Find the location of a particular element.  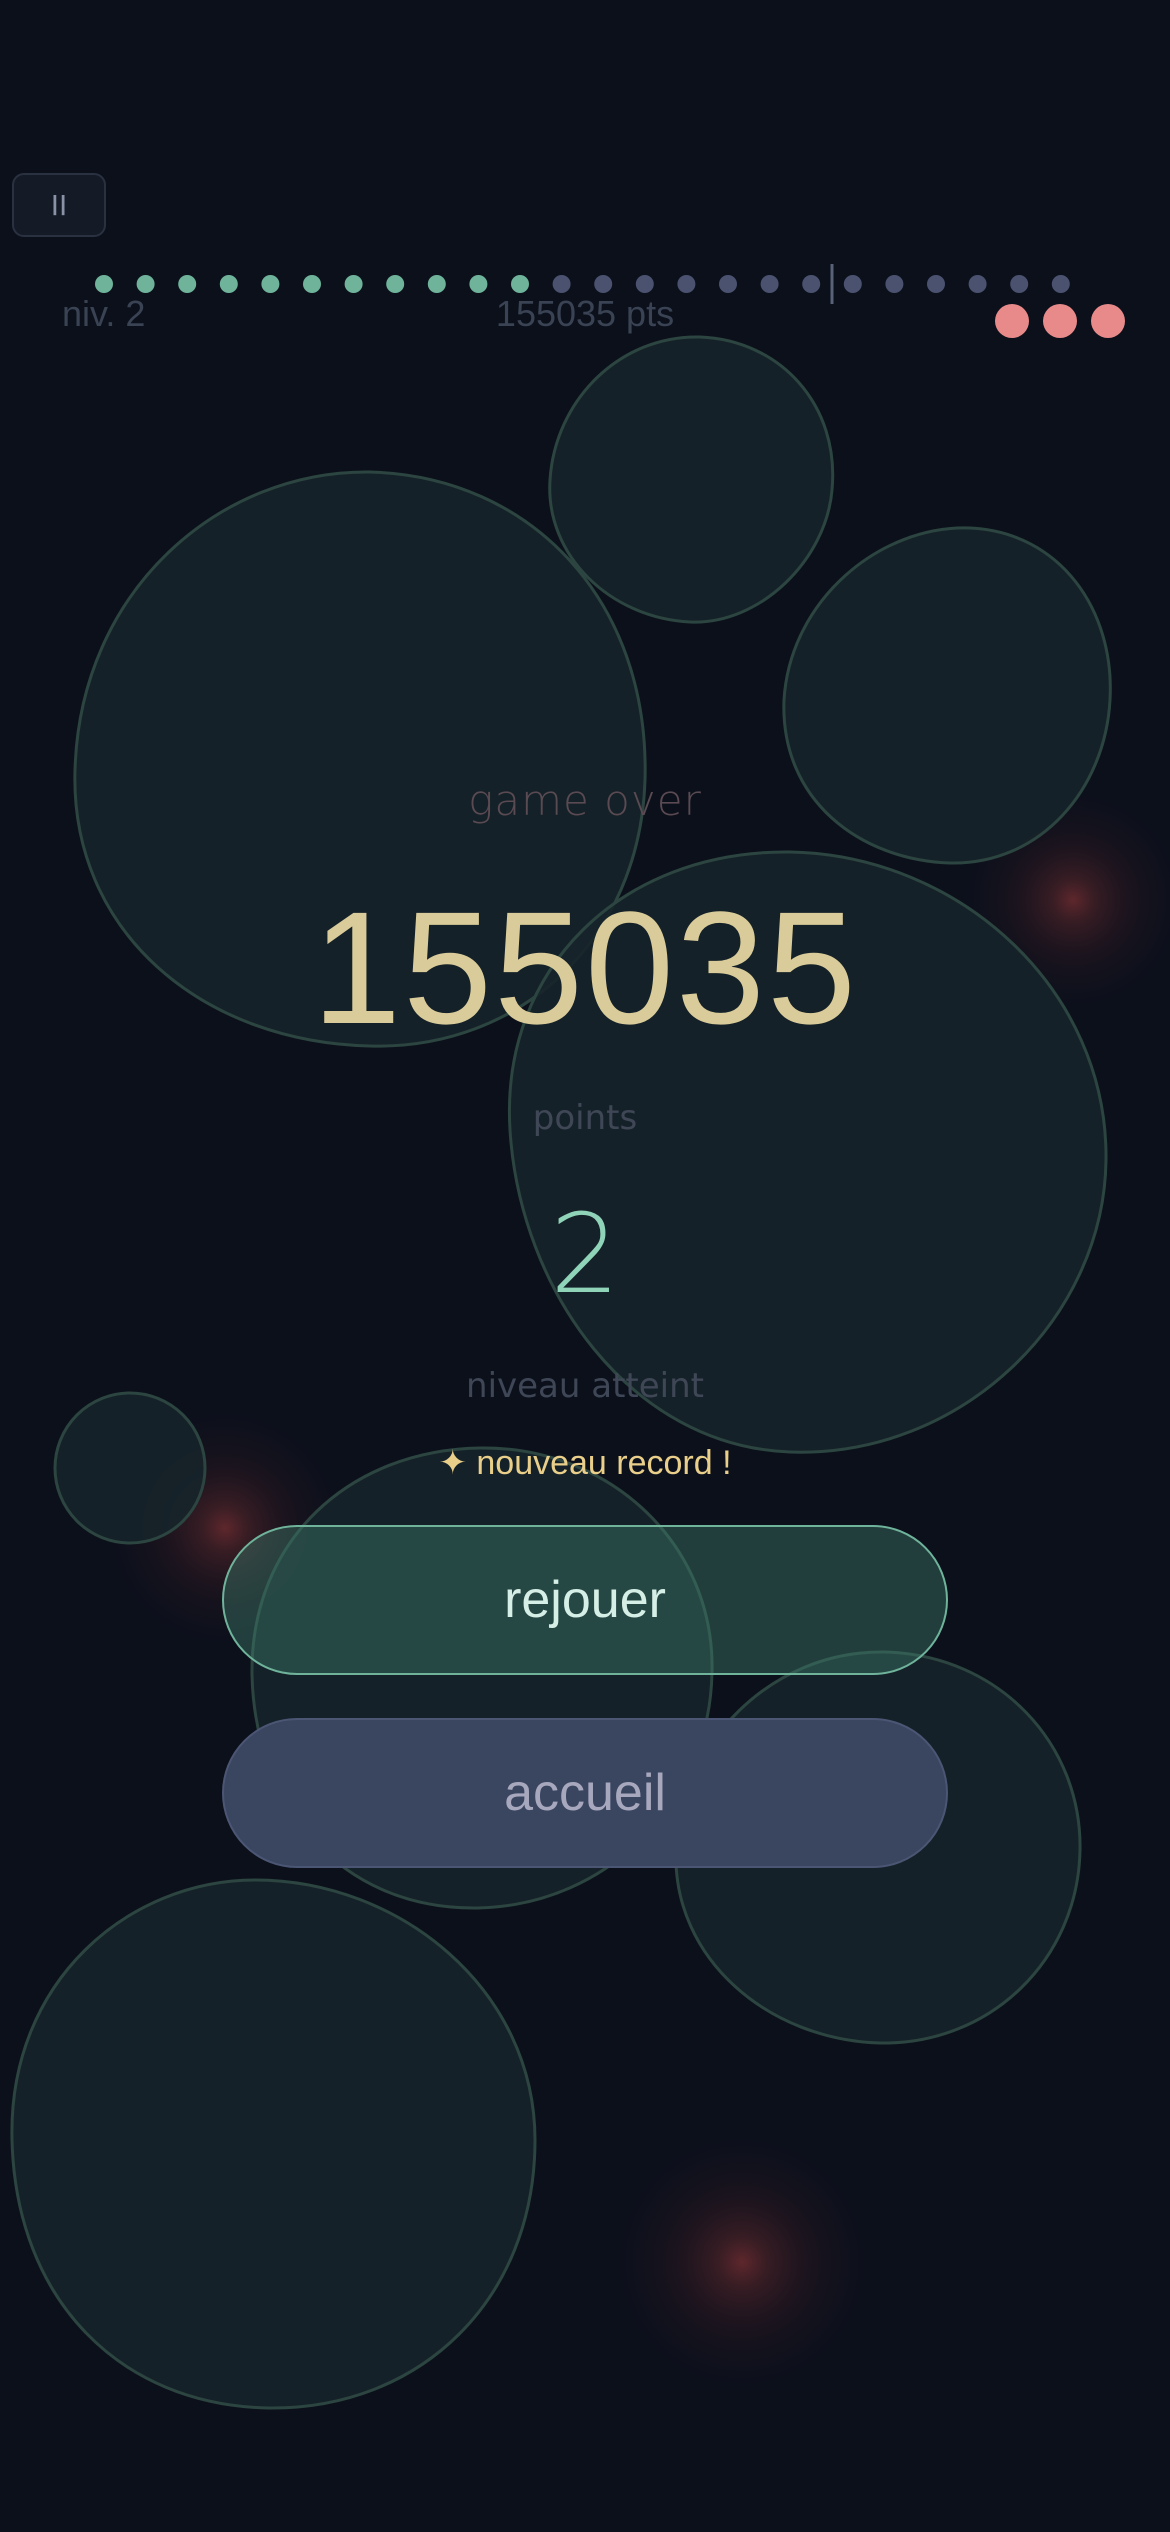

hazard-glow is located at coordinates (742, 2262).